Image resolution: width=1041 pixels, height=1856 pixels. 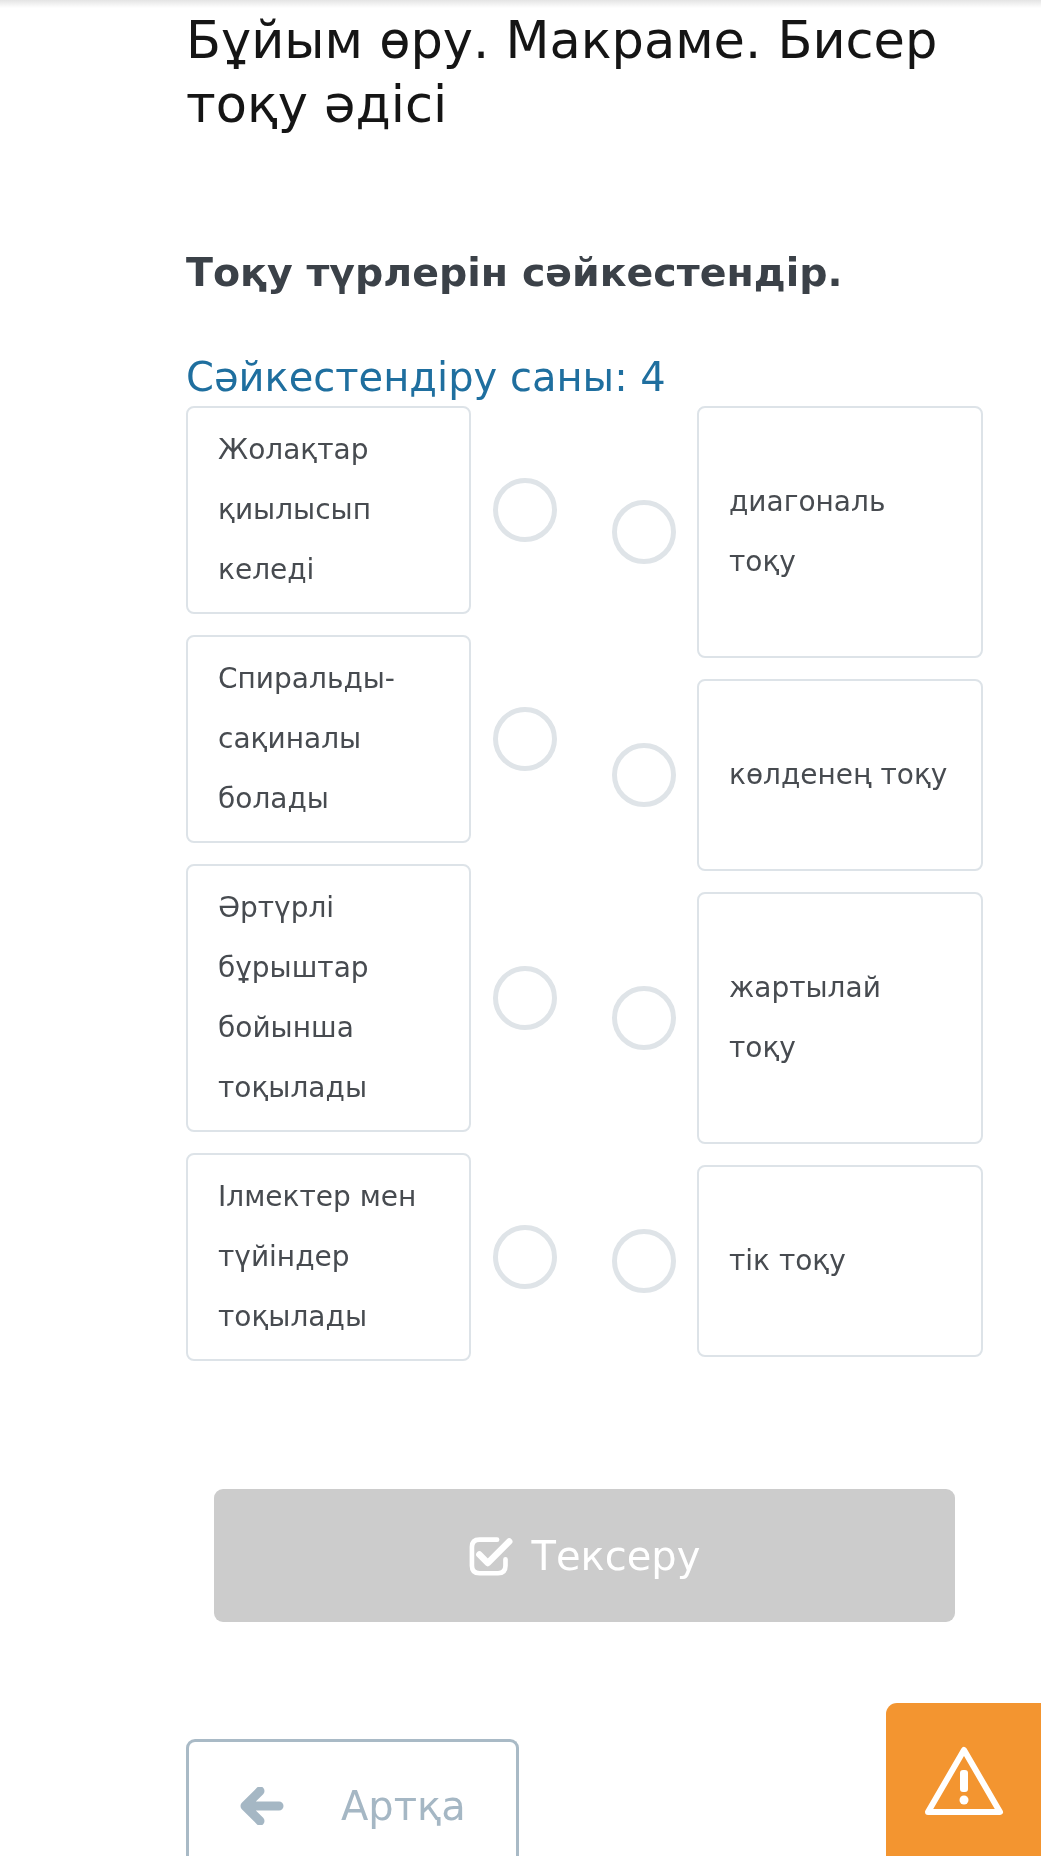 What do you see at coordinates (328, 510) in the screenshot?
I see `match-card: Жолақтар қиылысып келеді` at bounding box center [328, 510].